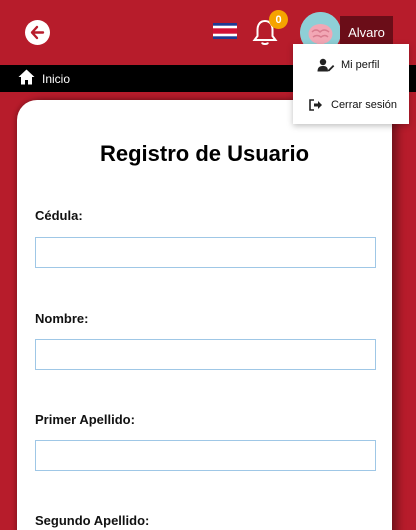 Image resolution: width=416 pixels, height=530 pixels. I want to click on nombre-field, so click(205, 354).